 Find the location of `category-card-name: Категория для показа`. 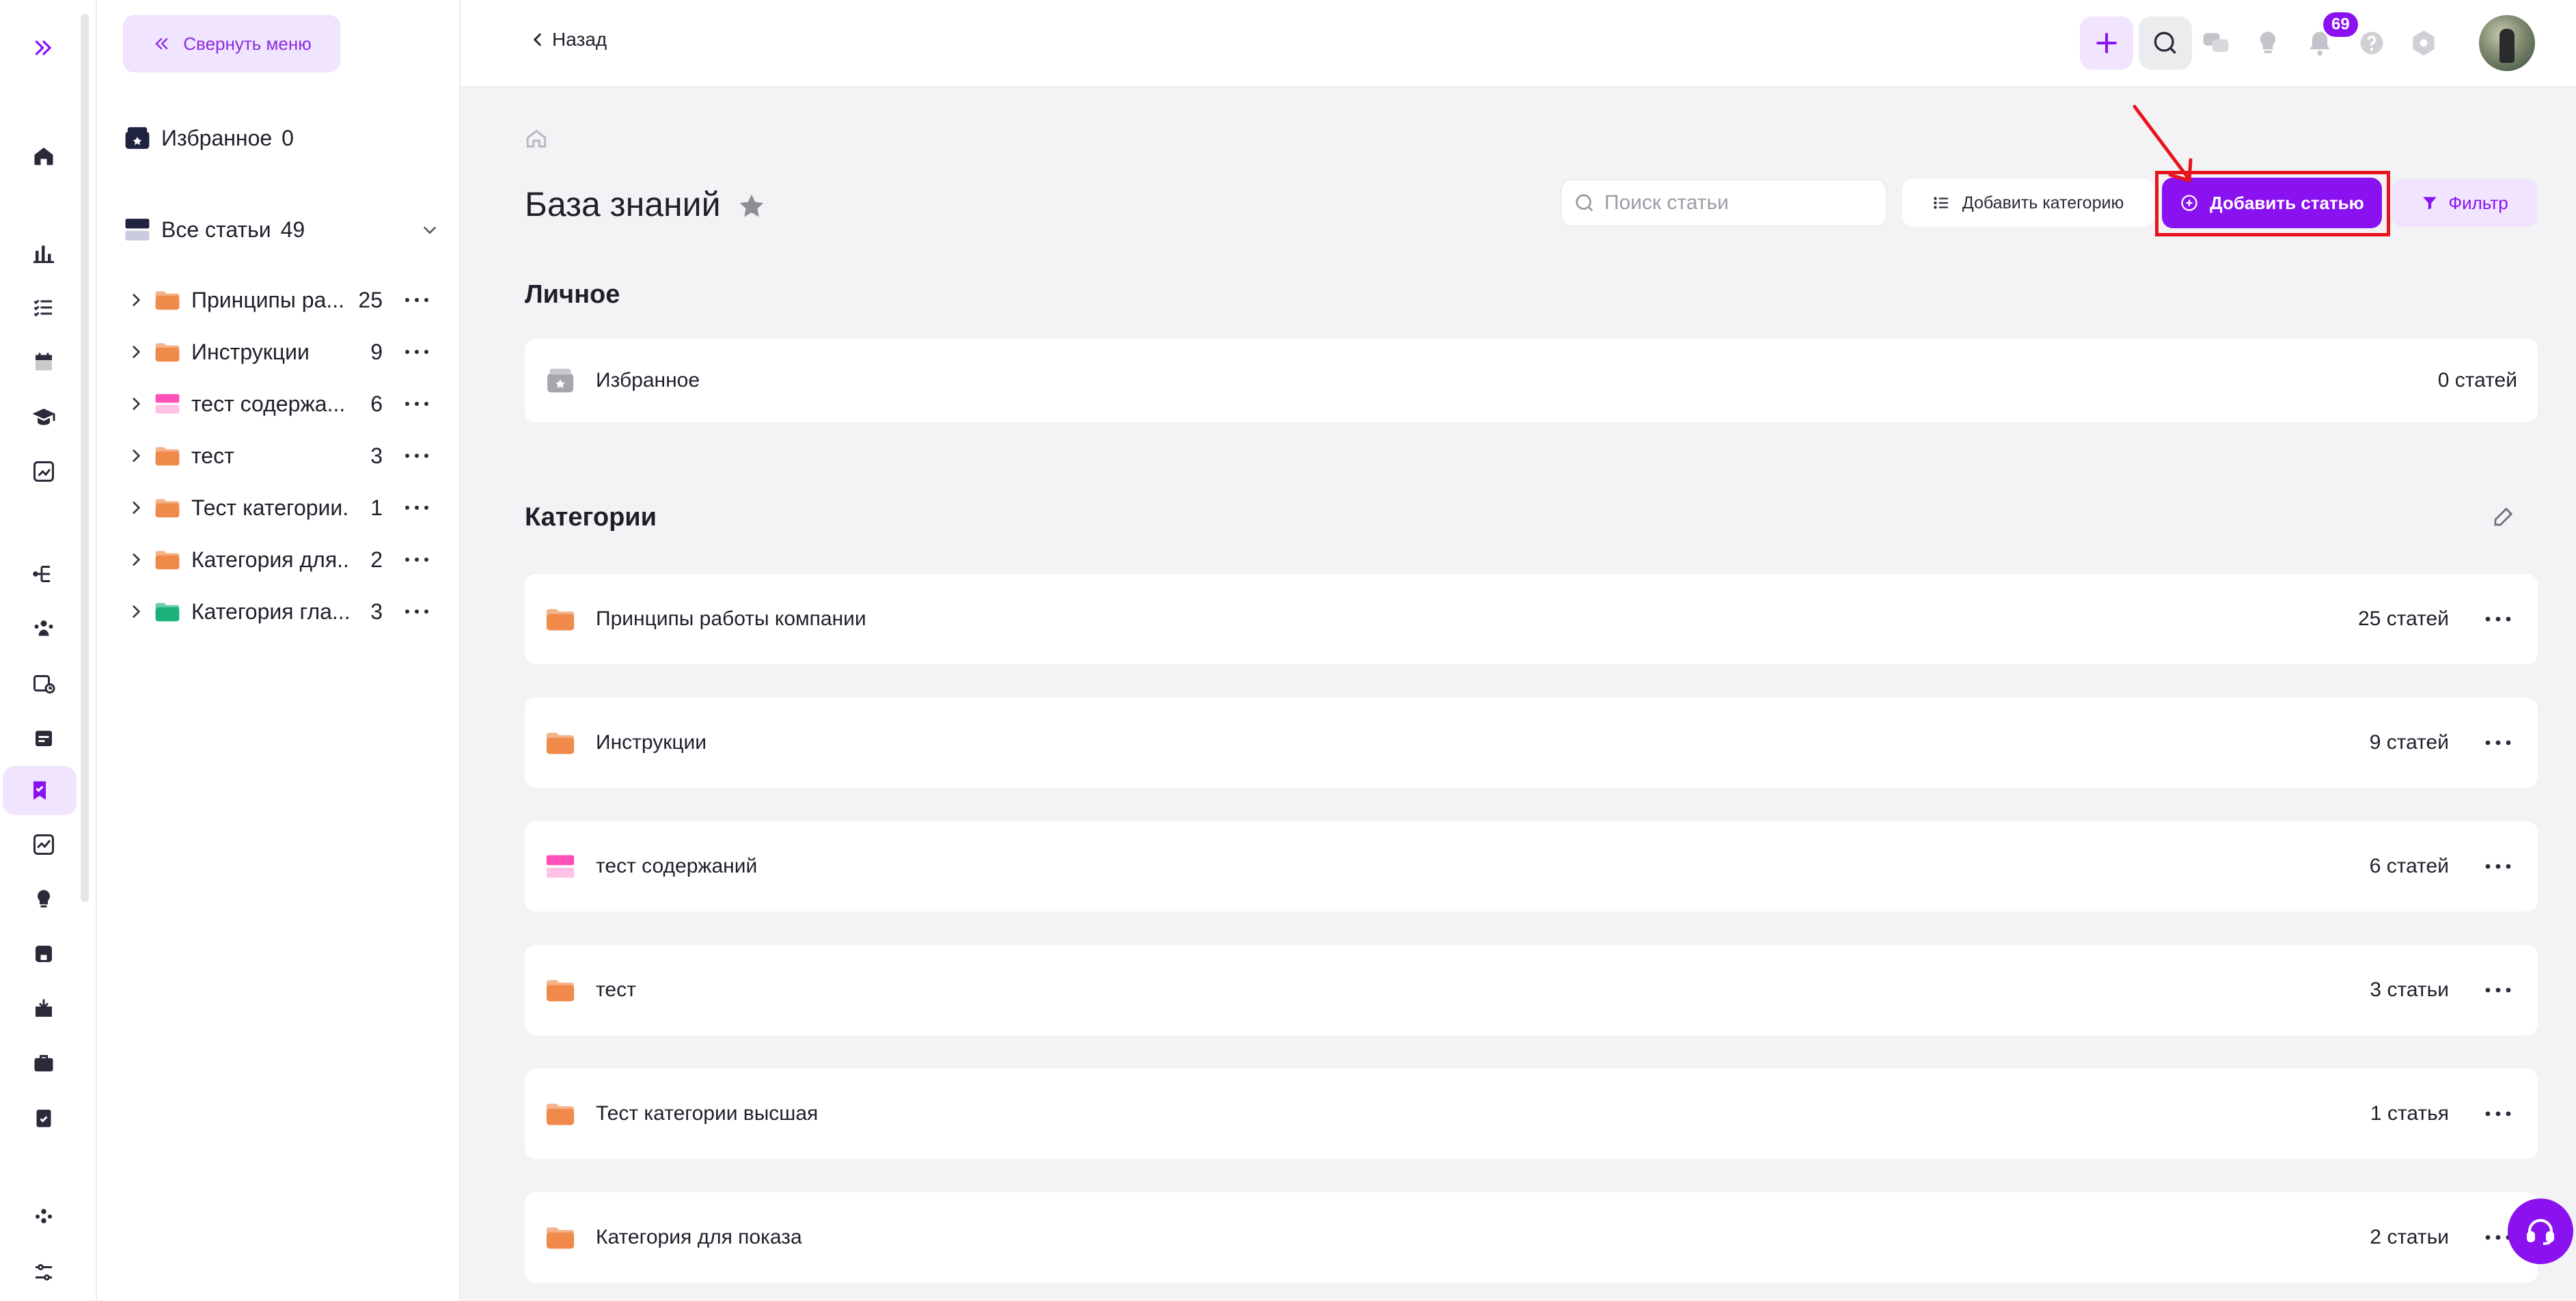

category-card-name: Категория для показа is located at coordinates (699, 1237).